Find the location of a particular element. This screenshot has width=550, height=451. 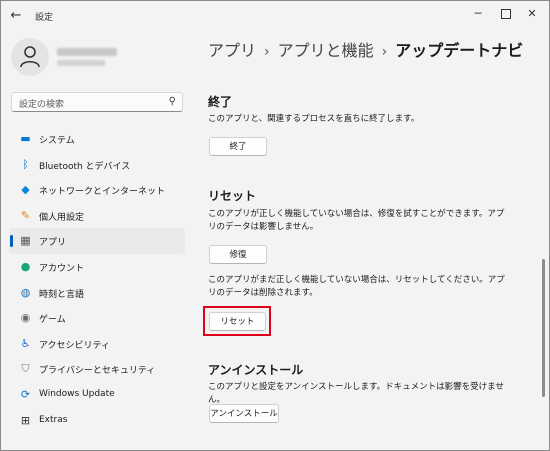

reset-heading: リセット is located at coordinates (232, 196).